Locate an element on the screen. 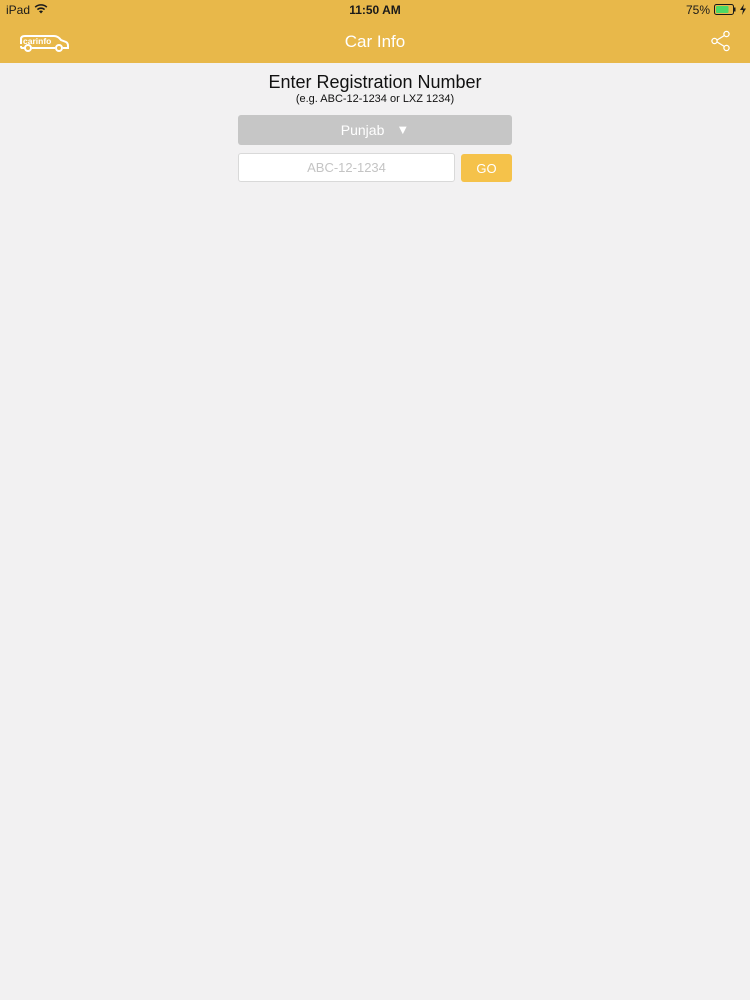  chevron-down-icon: ▼ is located at coordinates (403, 129).